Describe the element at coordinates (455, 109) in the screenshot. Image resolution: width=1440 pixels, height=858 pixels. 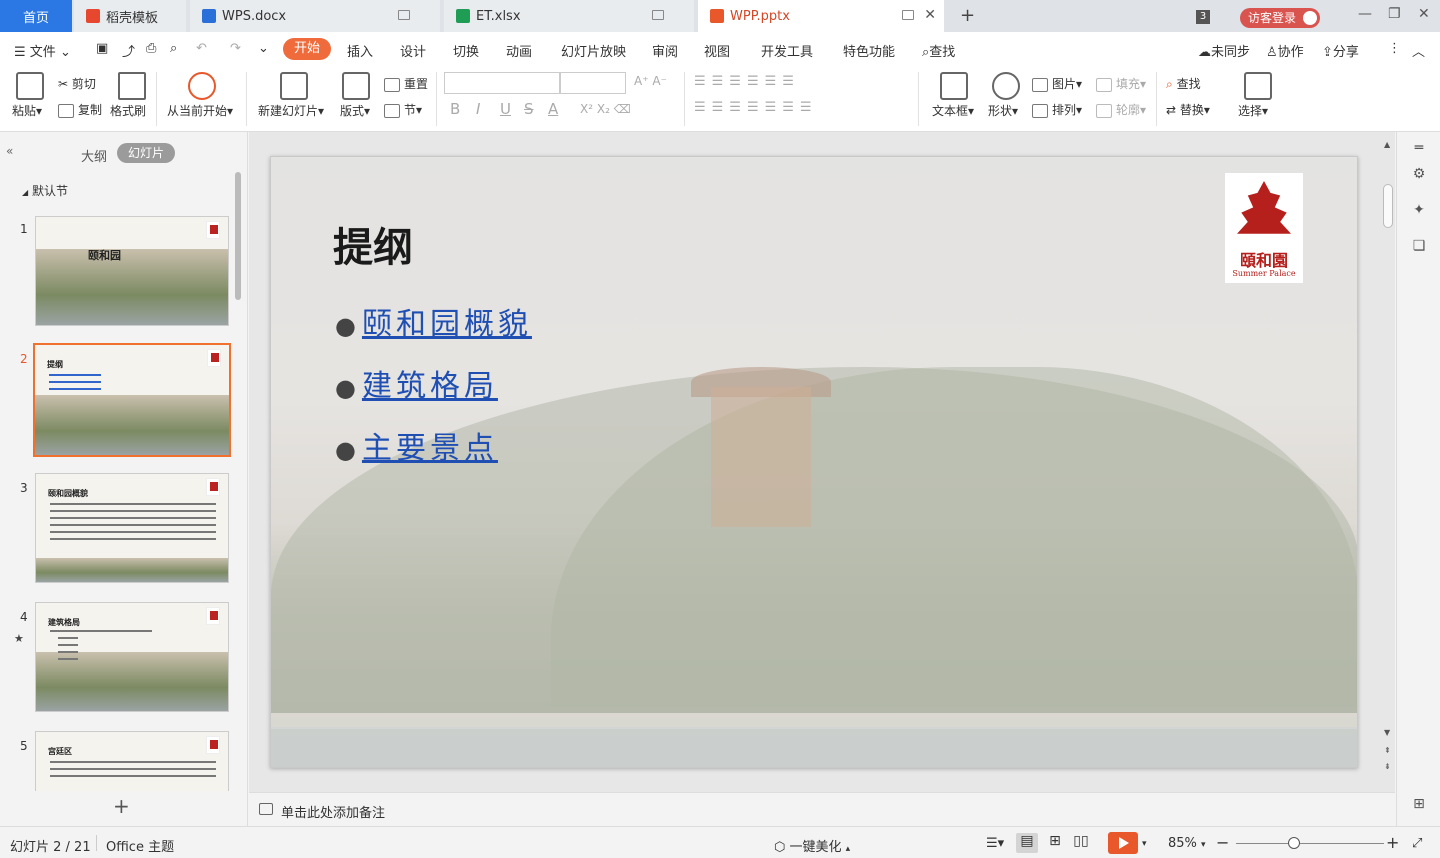
I see `bold-button: B` at that location.